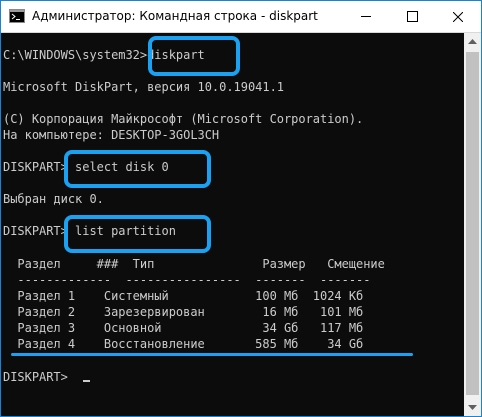 Image resolution: width=482 pixels, height=417 pixels. Describe the element at coordinates (194, 264) in the screenshot. I see `partition-table-header: Раздел ### Тип Размер Смещение` at that location.